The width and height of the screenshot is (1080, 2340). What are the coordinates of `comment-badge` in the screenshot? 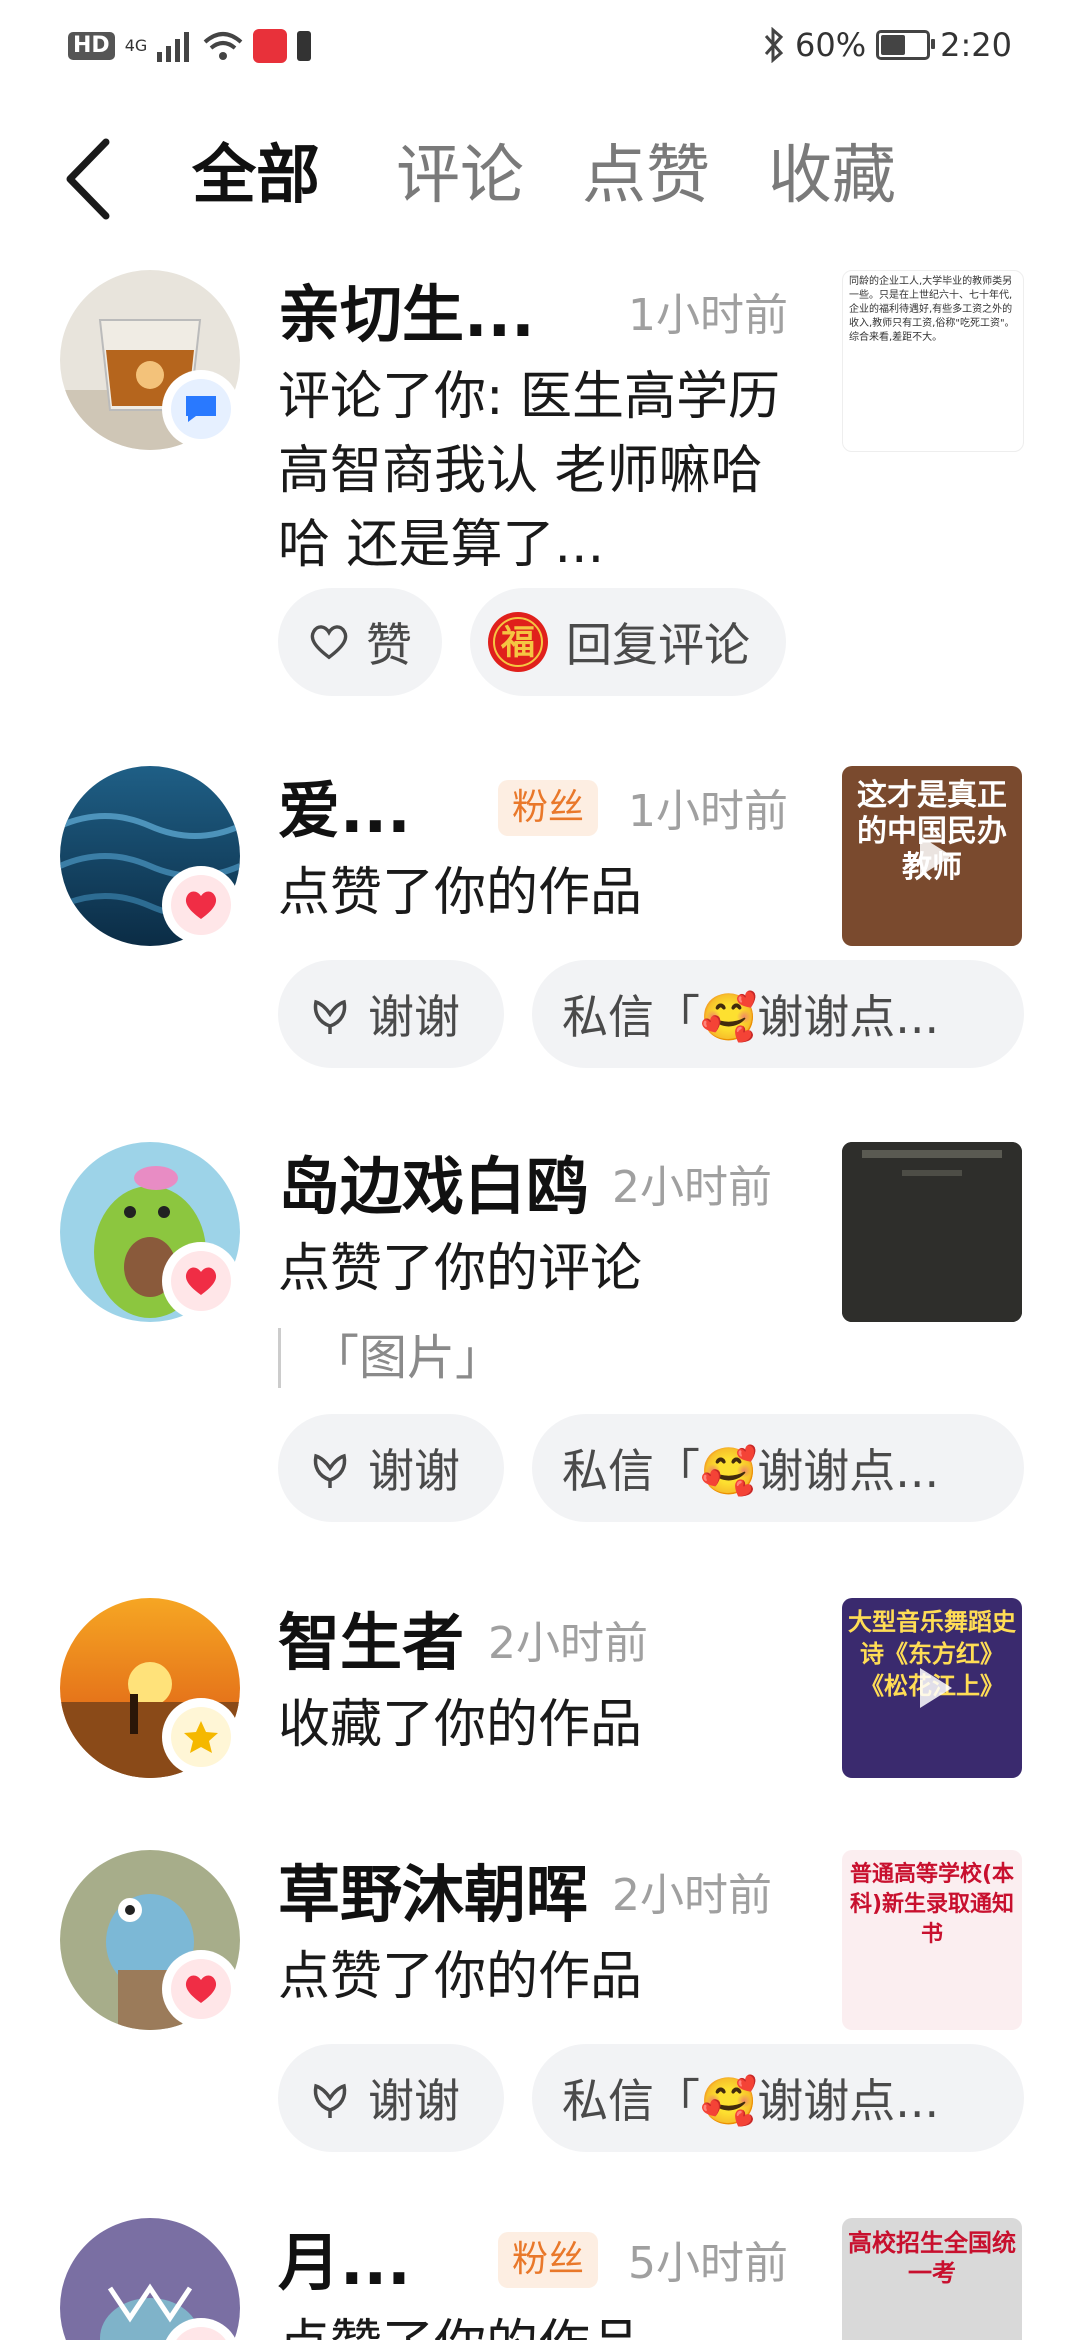 It's located at (201, 409).